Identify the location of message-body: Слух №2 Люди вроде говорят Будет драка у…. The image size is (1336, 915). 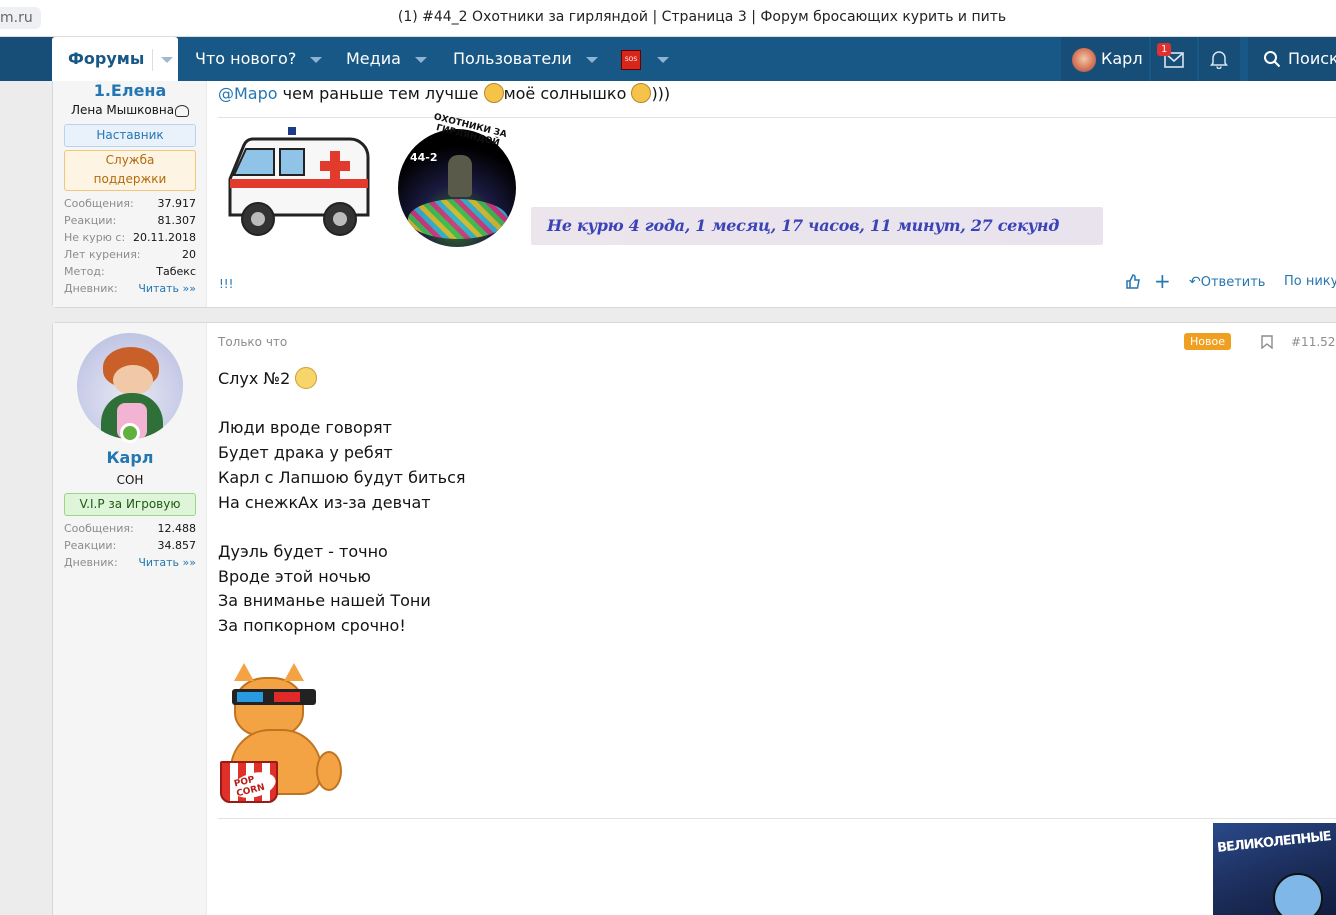
(342, 503).